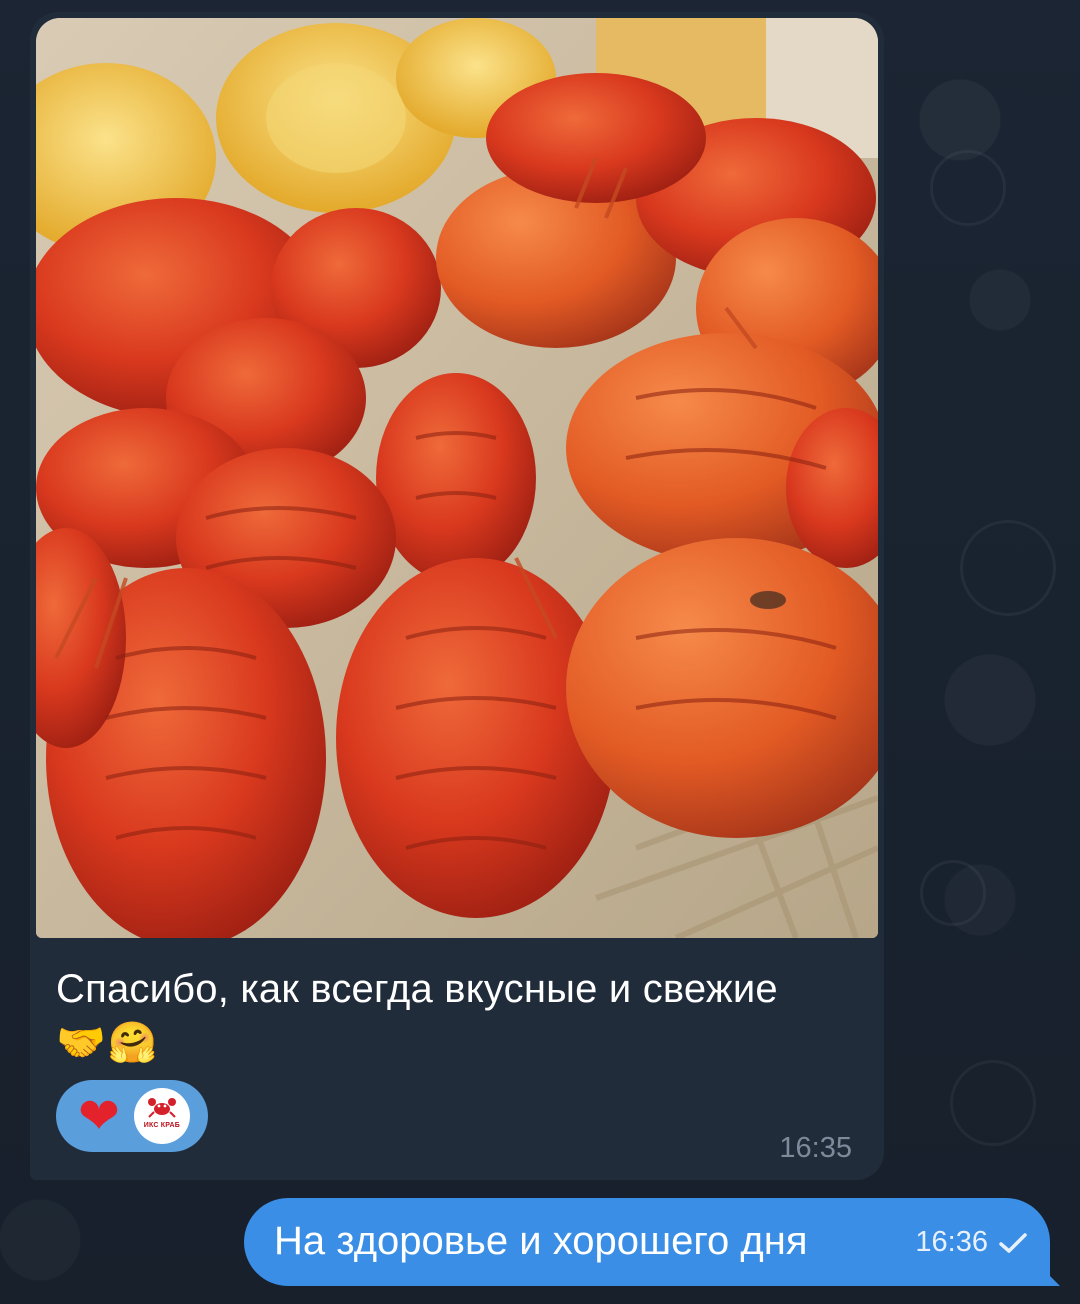 This screenshot has width=1080, height=1304. I want to click on message-caption: Спасибо, как всегда вкусные и свежие, so click(417, 989).